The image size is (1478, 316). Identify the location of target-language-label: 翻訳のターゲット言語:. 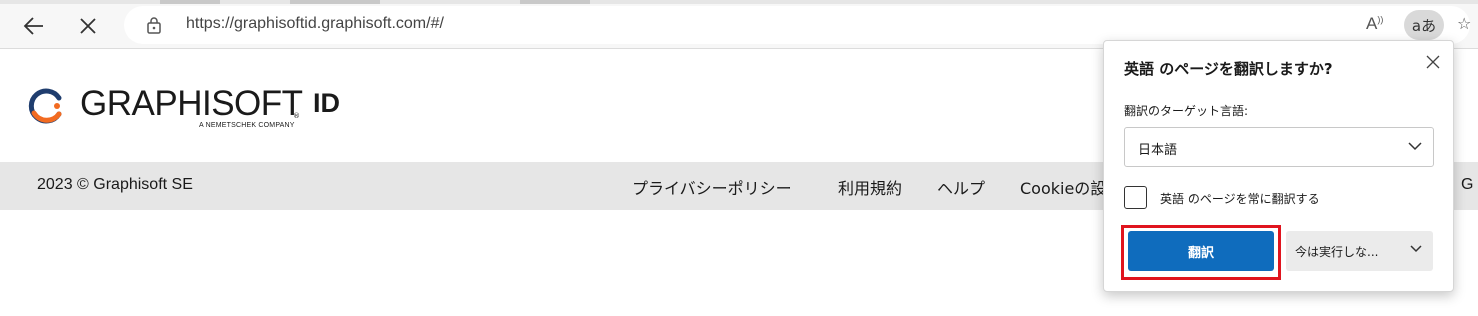
(1186, 111).